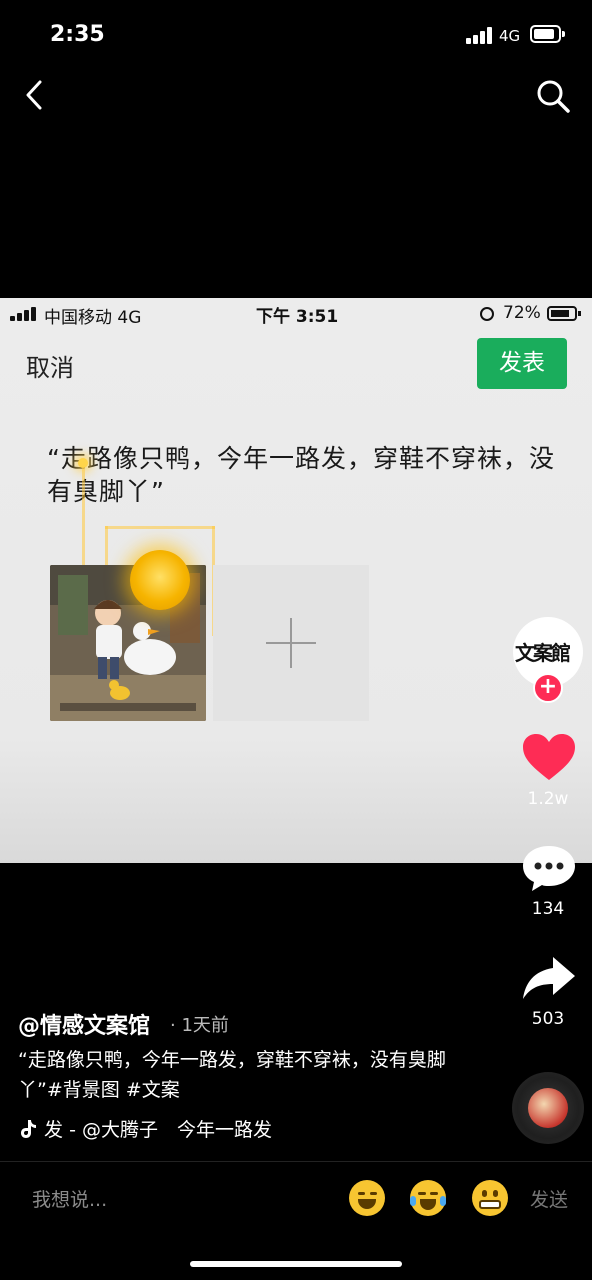 The width and height of the screenshot is (592, 1280). What do you see at coordinates (510, 36) in the screenshot?
I see `network-type: 4G` at bounding box center [510, 36].